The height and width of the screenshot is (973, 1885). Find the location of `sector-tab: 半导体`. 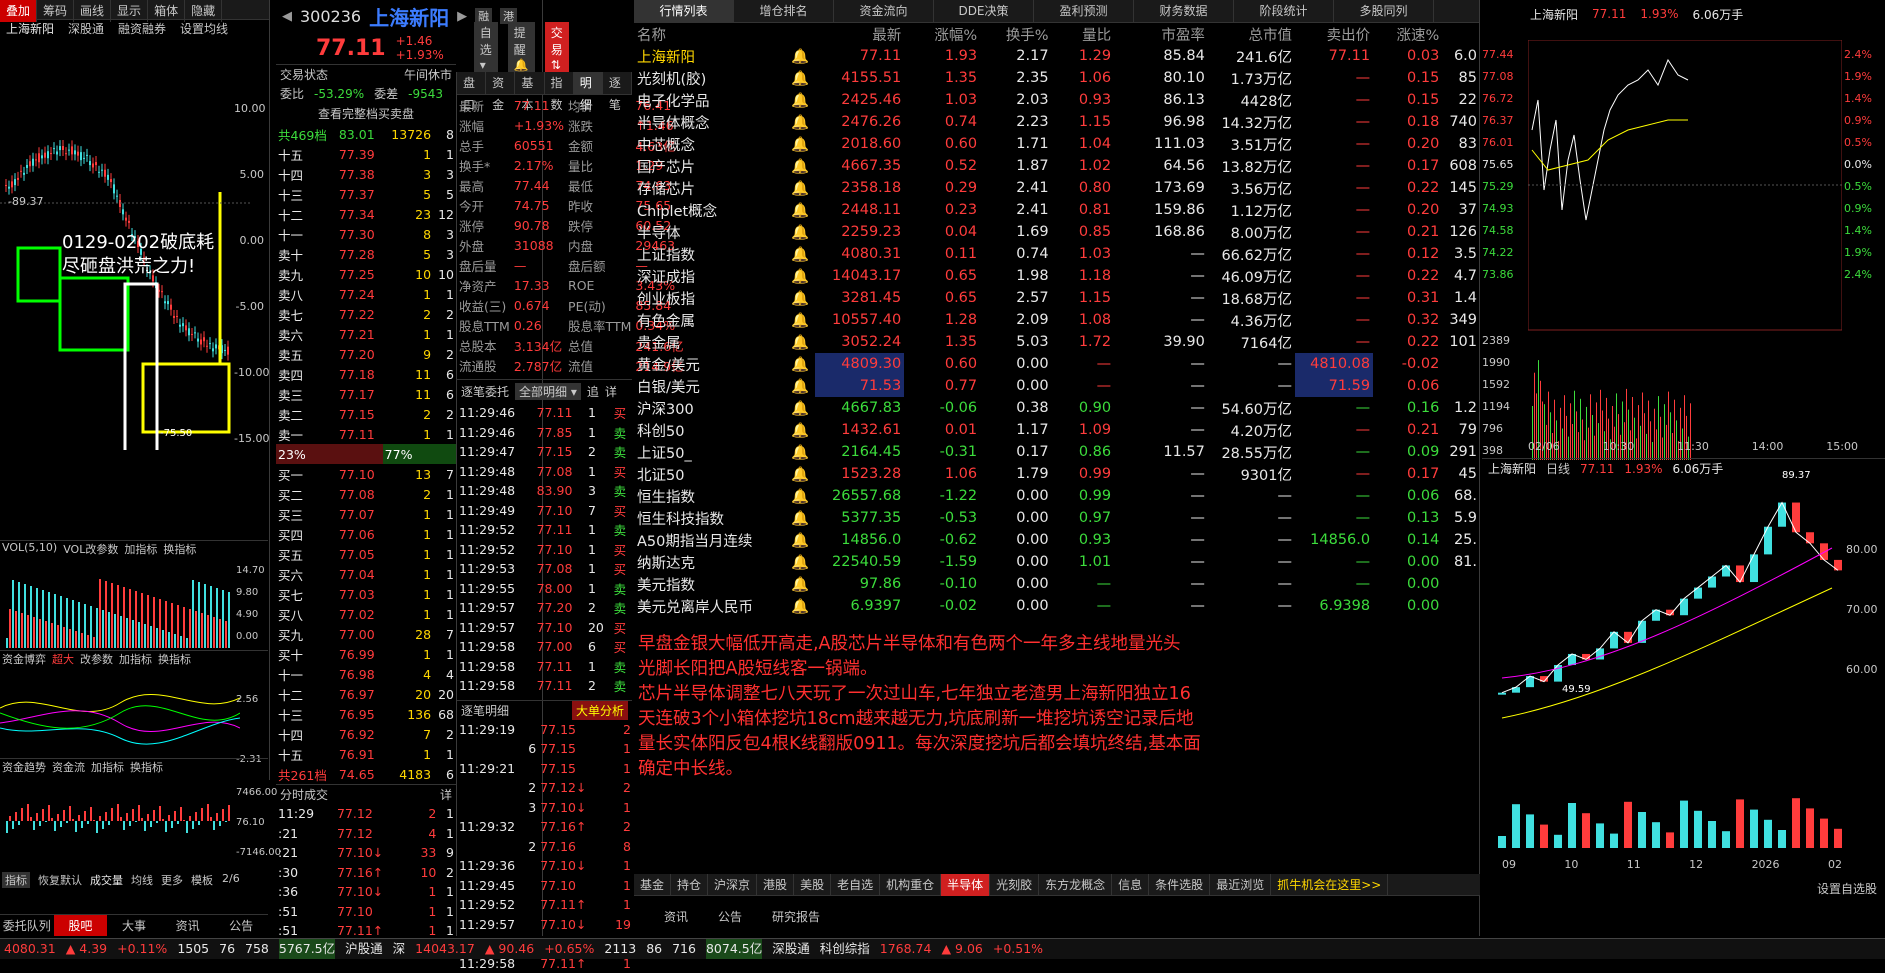

sector-tab: 半导体 is located at coordinates (965, 885).